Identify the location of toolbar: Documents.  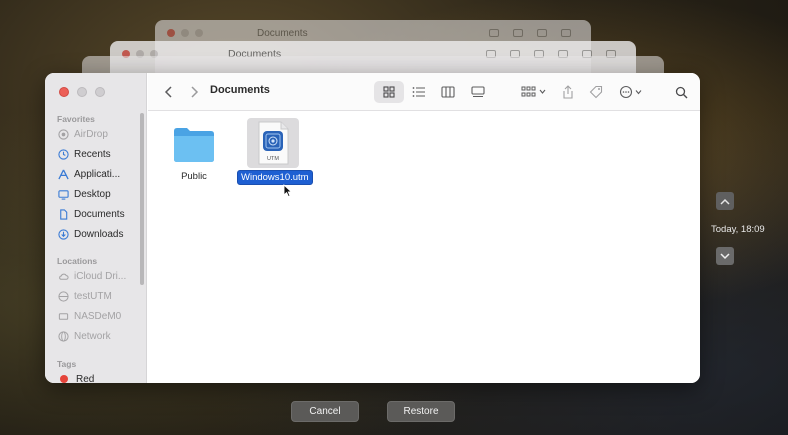
(424, 92).